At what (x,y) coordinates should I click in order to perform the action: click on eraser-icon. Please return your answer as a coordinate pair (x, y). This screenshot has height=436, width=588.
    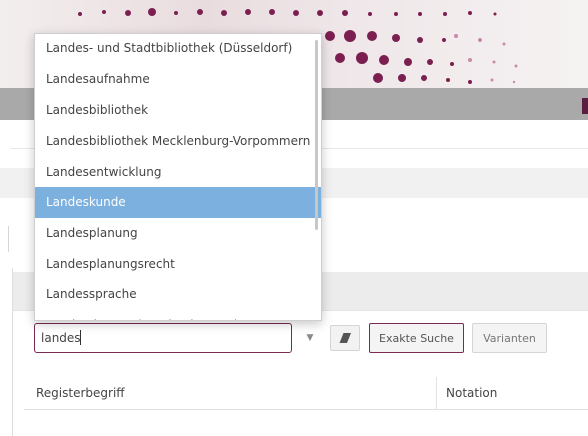
    Looking at the image, I should click on (344, 338).